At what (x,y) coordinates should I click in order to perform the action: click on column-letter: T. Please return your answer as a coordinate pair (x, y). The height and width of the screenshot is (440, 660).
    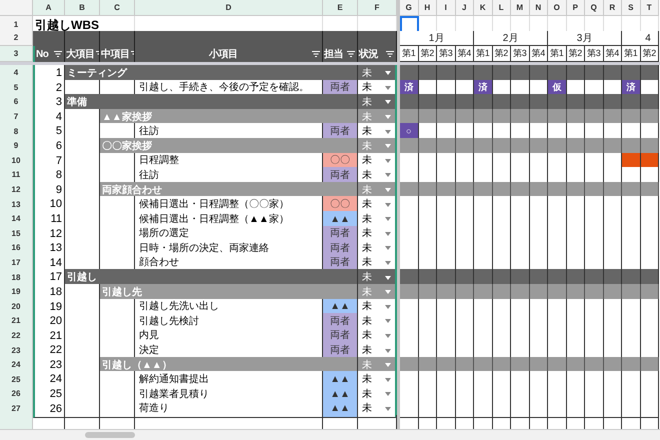
    Looking at the image, I should click on (649, 8).